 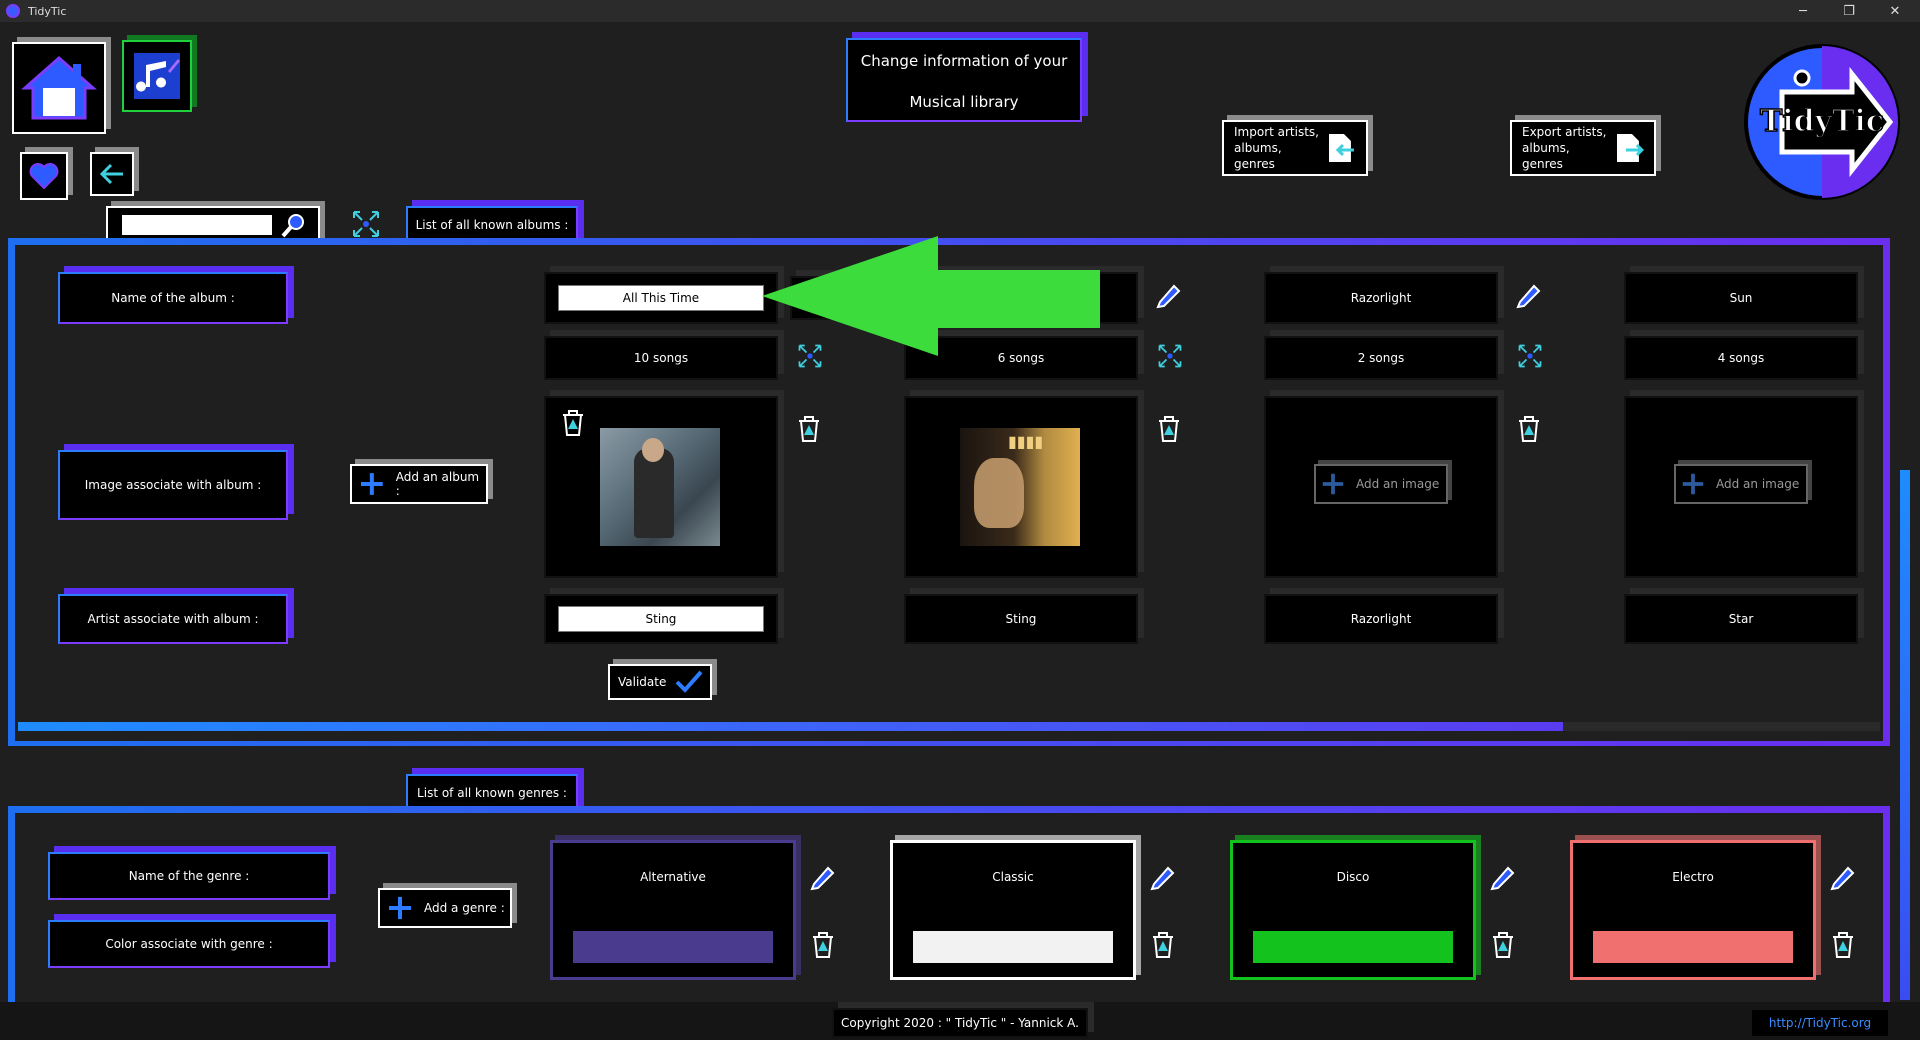 What do you see at coordinates (1013, 877) in the screenshot?
I see `genre-name: Classic` at bounding box center [1013, 877].